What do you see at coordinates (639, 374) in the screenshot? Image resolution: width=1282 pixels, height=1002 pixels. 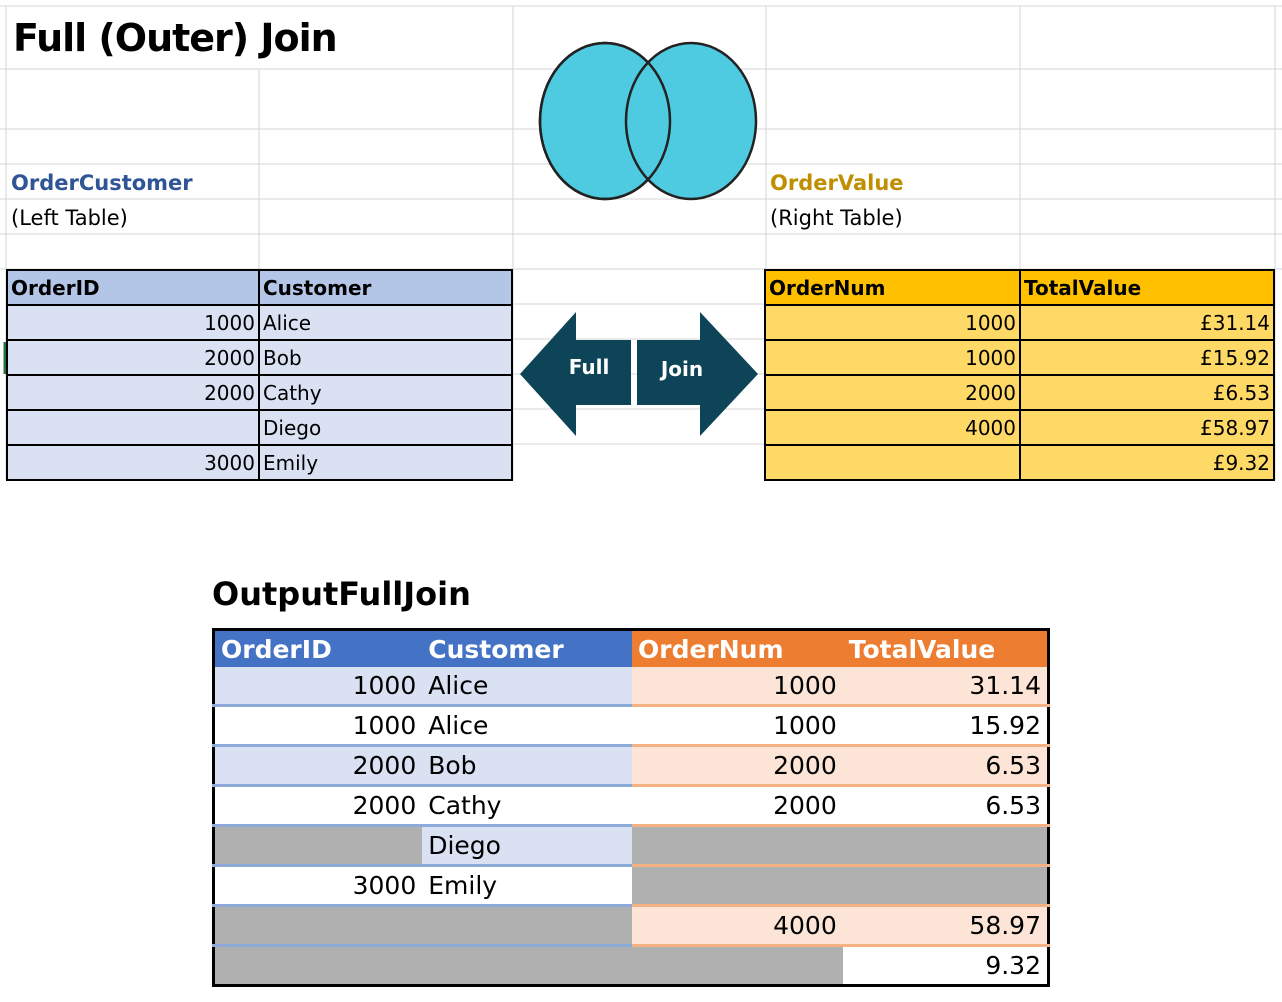 I see `full-join-double-arrow: Full Join` at bounding box center [639, 374].